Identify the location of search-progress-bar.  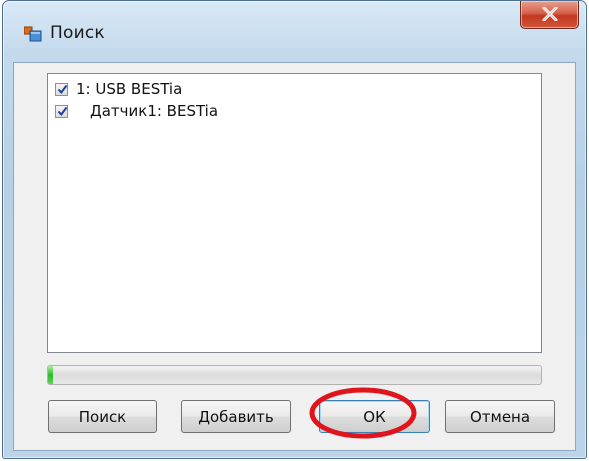
(294, 375).